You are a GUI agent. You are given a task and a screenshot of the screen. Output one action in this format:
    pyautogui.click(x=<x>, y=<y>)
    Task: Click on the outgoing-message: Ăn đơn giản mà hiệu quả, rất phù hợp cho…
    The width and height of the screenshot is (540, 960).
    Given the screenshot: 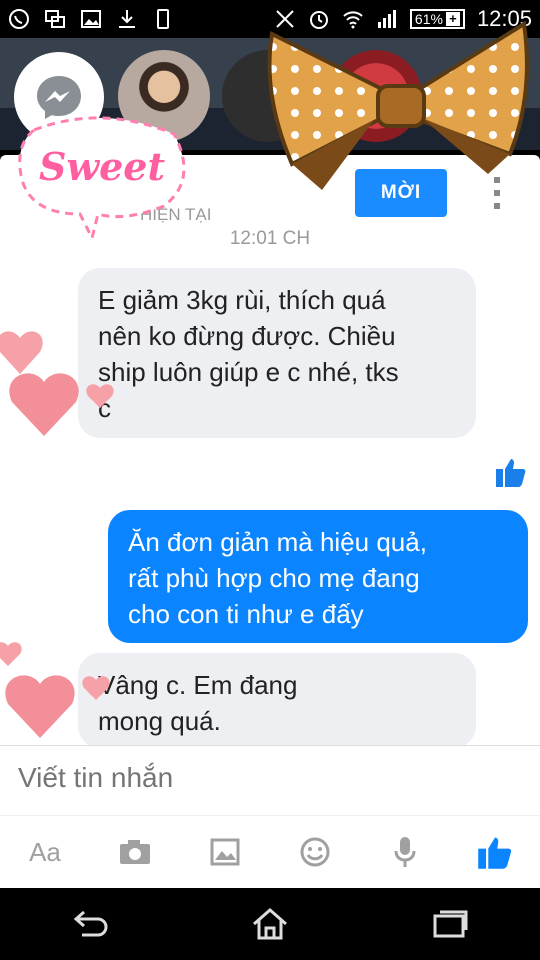 What is the action you would take?
    pyautogui.click(x=318, y=576)
    